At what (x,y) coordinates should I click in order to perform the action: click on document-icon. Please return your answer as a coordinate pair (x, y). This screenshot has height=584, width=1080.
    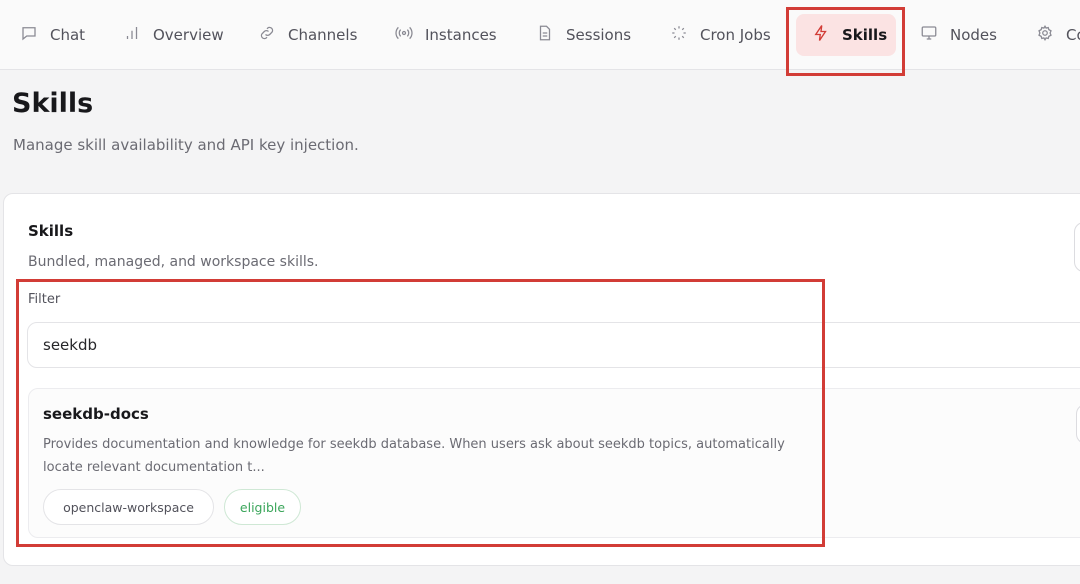
    Looking at the image, I should click on (545, 35).